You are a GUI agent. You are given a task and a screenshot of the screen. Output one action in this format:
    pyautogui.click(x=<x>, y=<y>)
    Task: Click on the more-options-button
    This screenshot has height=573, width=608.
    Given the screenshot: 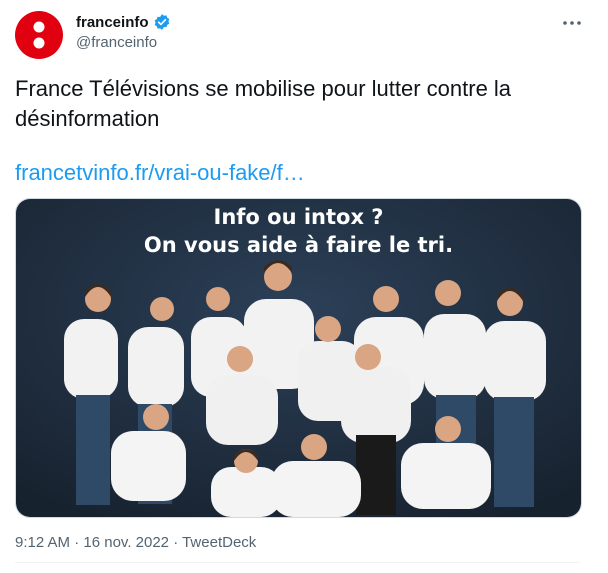 What is the action you would take?
    pyautogui.click(x=572, y=23)
    